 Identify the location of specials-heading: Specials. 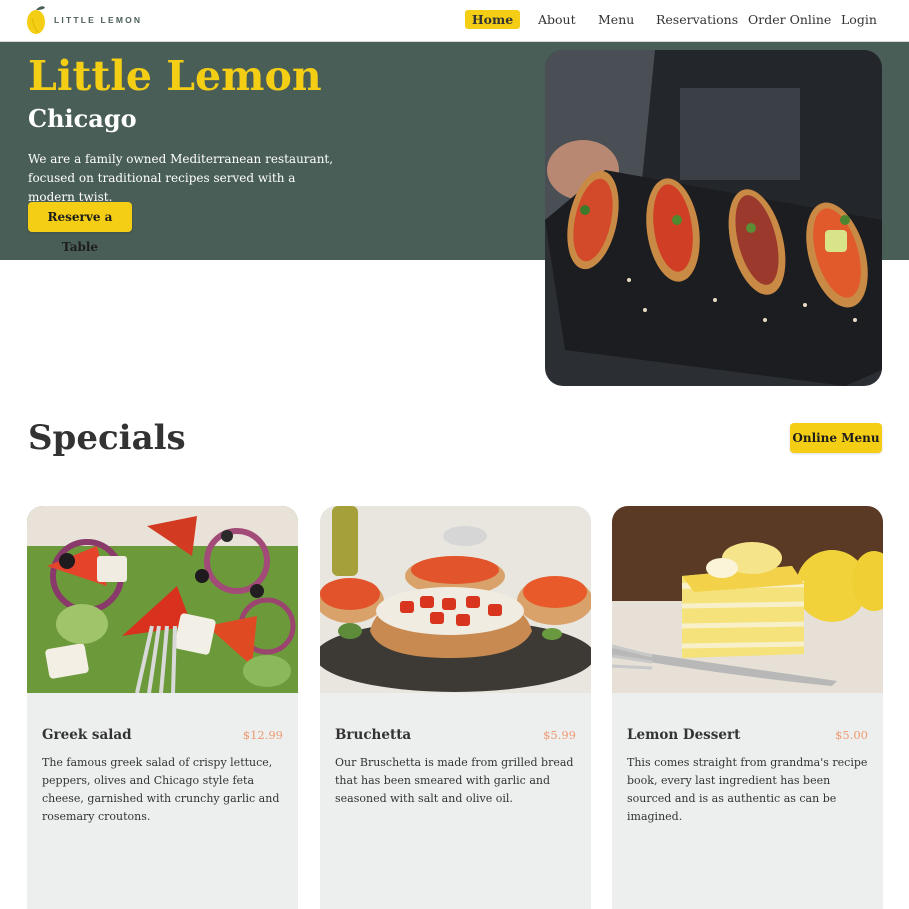
(107, 438).